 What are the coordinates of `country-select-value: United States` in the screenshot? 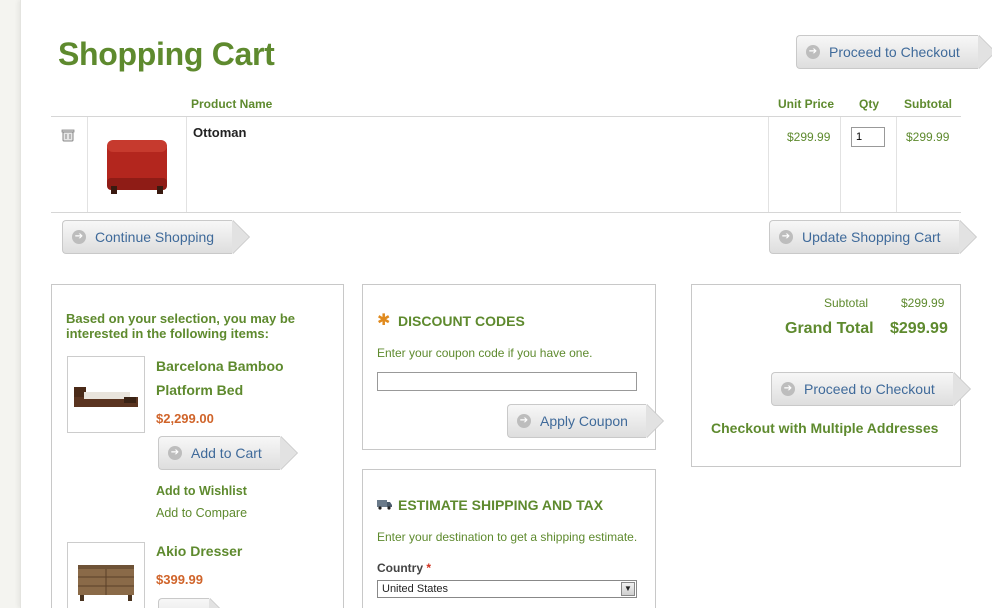 It's located at (415, 589).